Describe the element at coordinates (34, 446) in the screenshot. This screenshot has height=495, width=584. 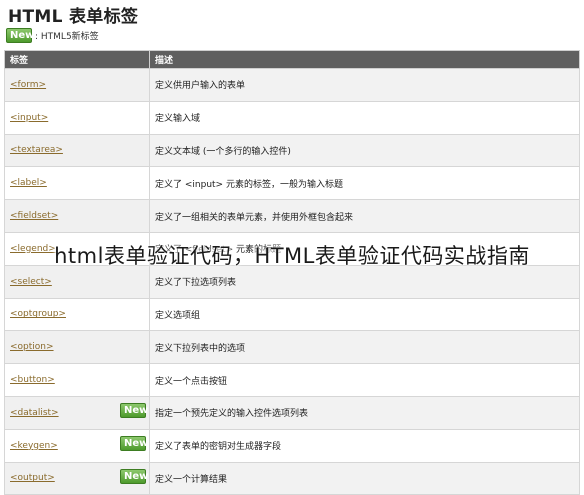
I see `tag-link: <keygen>` at that location.